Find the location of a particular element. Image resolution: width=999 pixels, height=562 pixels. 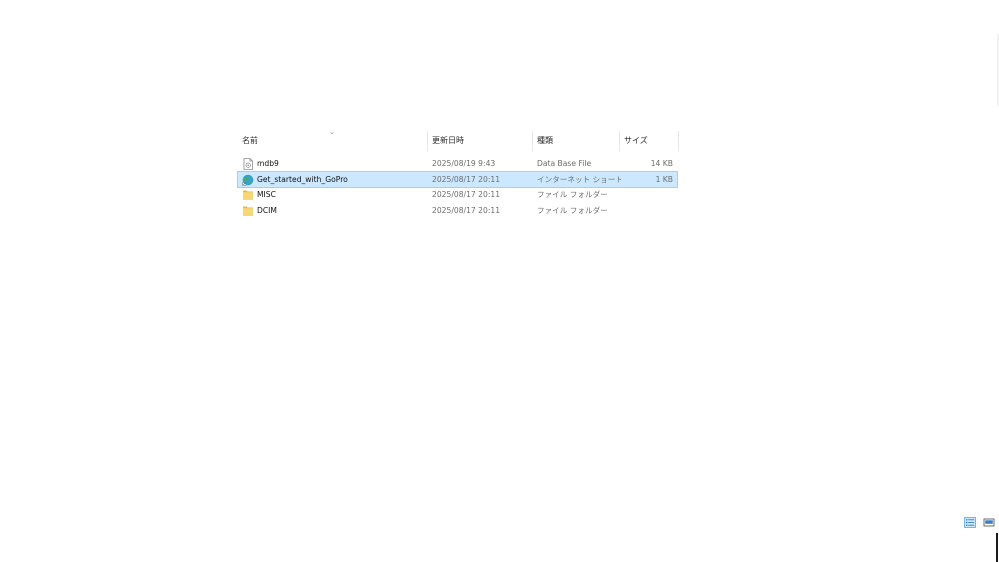

file-row-misc: MISC 2025/08/17 20:11 ファイル フォルダー is located at coordinates (457, 195).